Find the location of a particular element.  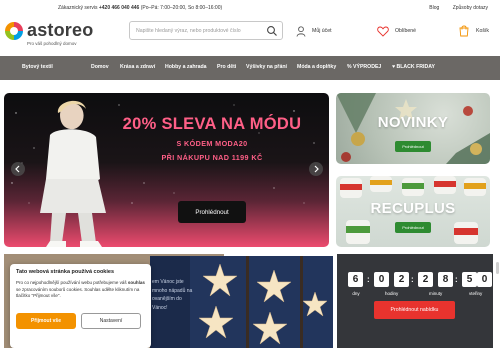

logo-text: astoreo is located at coordinates (60, 30).